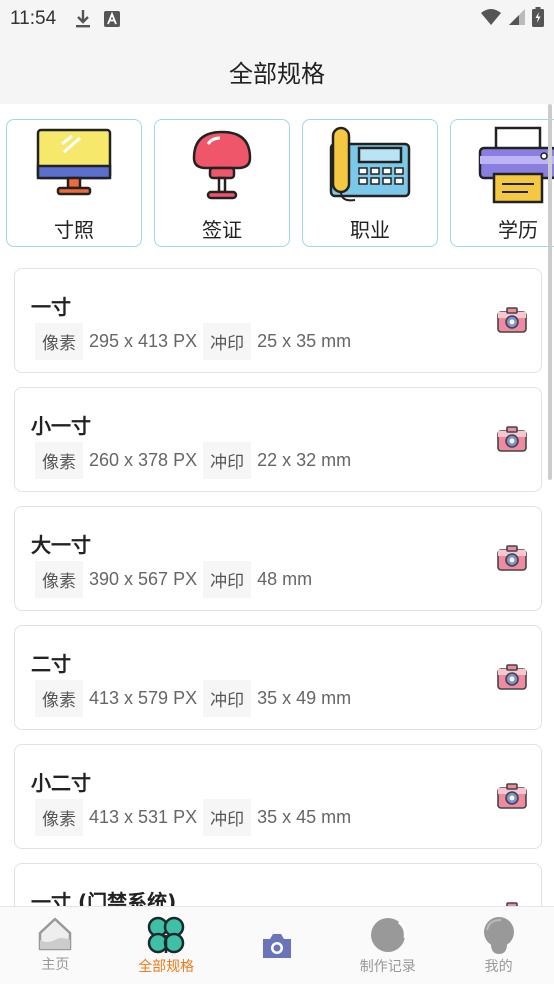  I want to click on print-value: 35 x 45 mm, so click(304, 817).